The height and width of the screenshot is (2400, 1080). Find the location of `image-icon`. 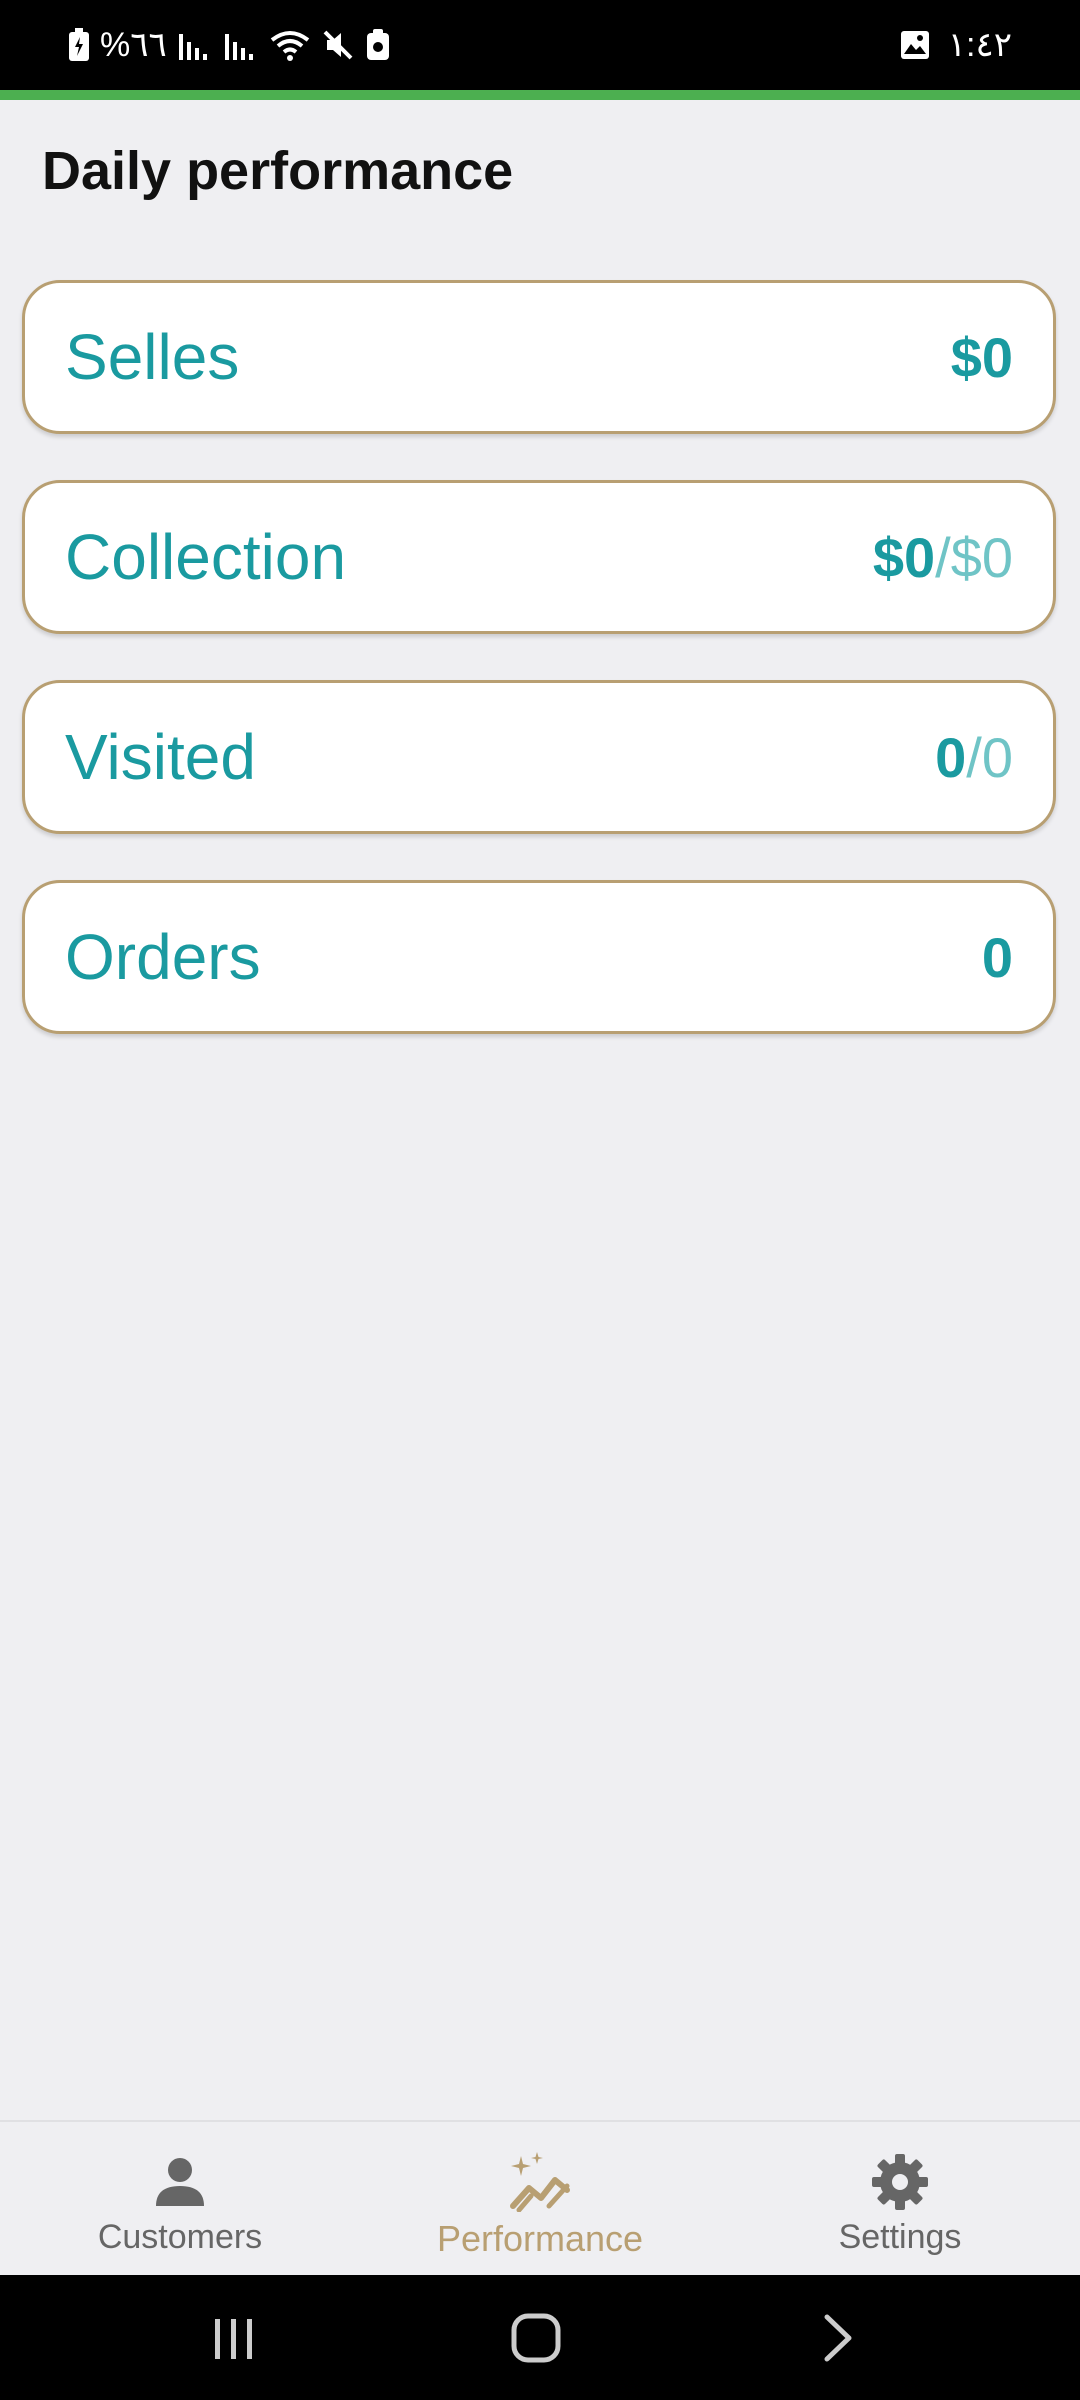

image-icon is located at coordinates (915, 45).